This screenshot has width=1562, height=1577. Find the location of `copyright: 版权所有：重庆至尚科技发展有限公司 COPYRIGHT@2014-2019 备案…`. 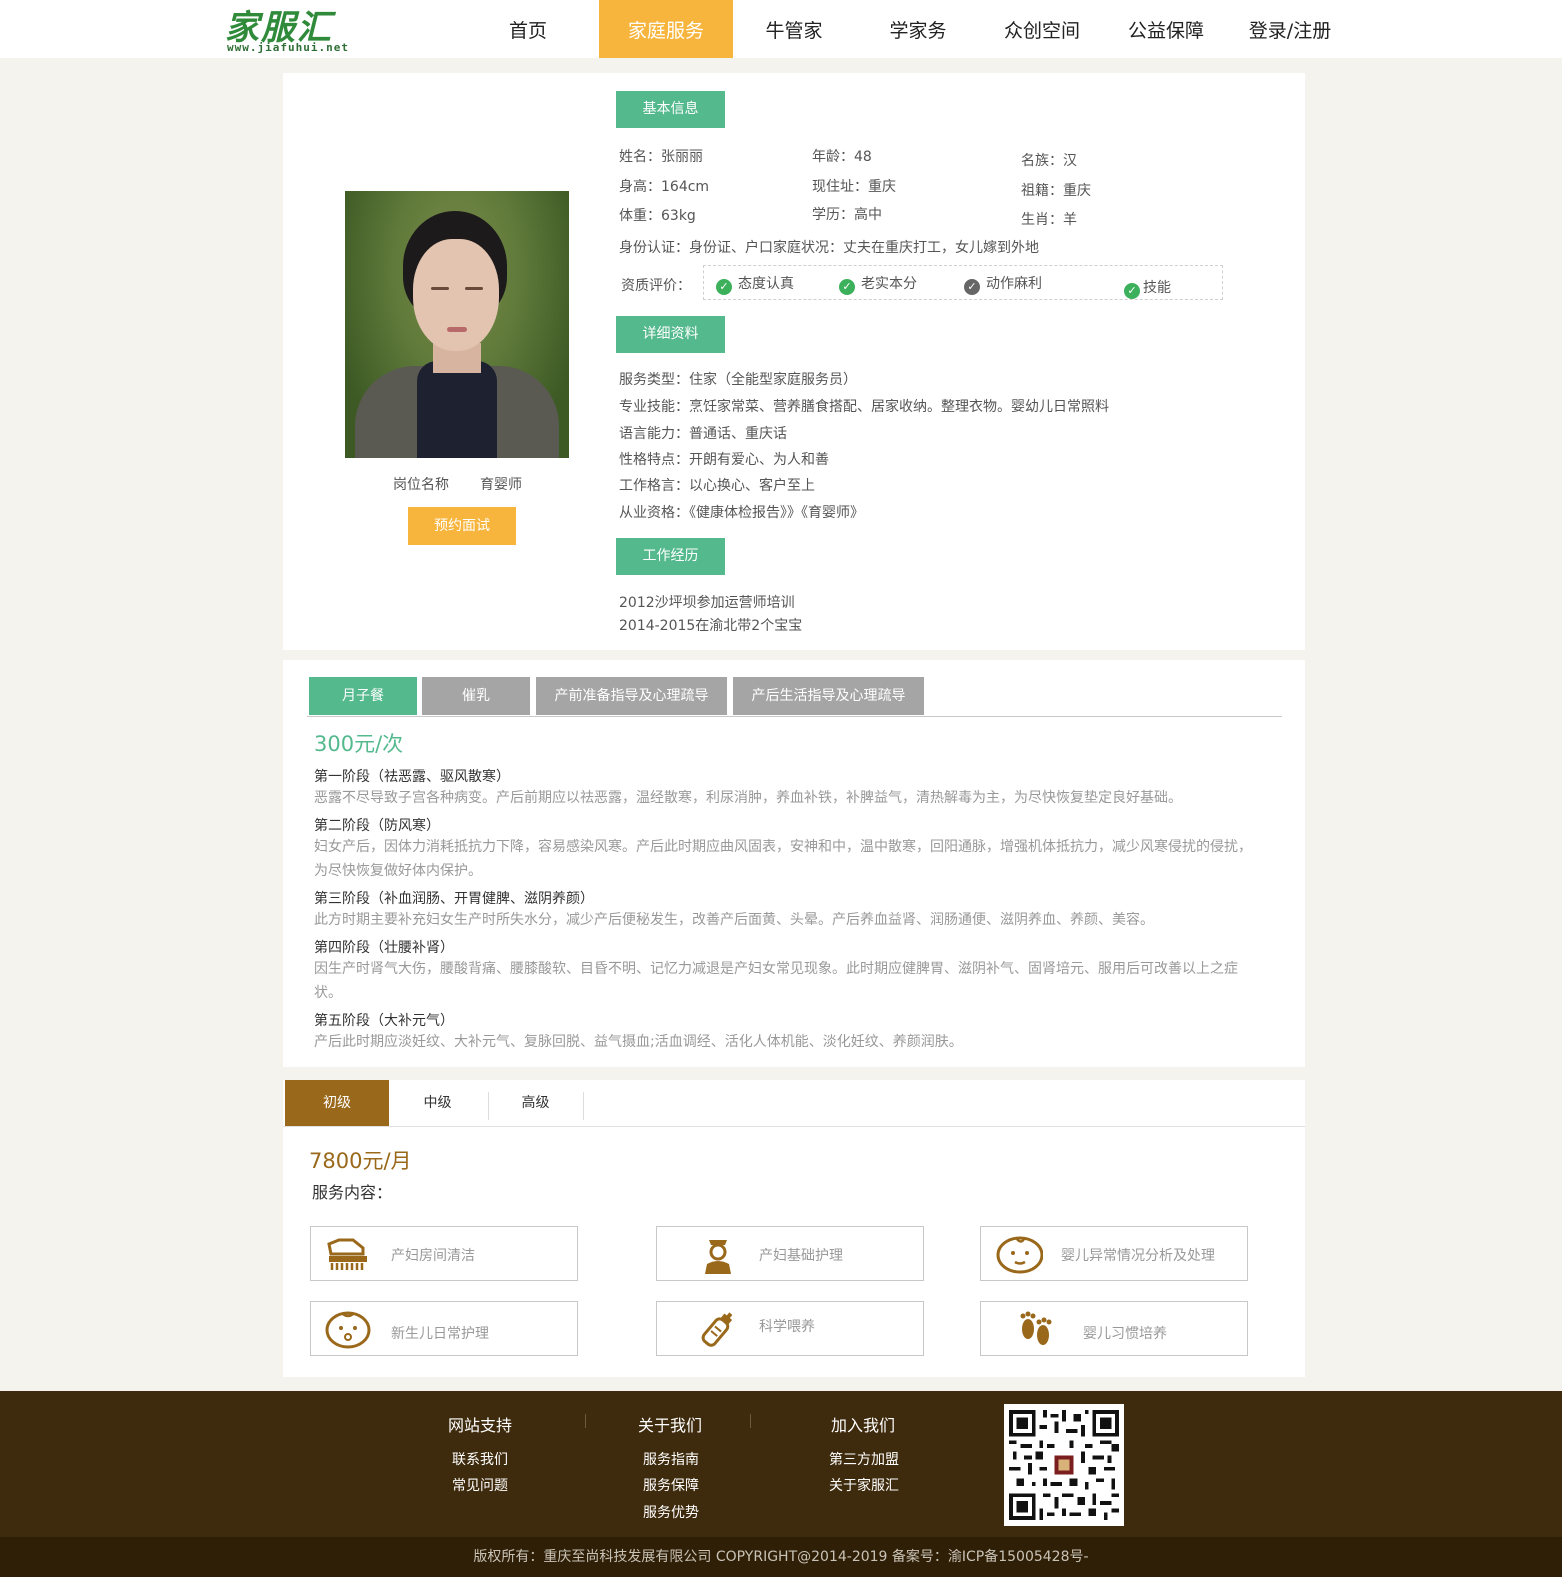

copyright: 版权所有：重庆至尚科技发展有限公司 COPYRIGHT@2014-2019 备案… is located at coordinates (781, 1557).